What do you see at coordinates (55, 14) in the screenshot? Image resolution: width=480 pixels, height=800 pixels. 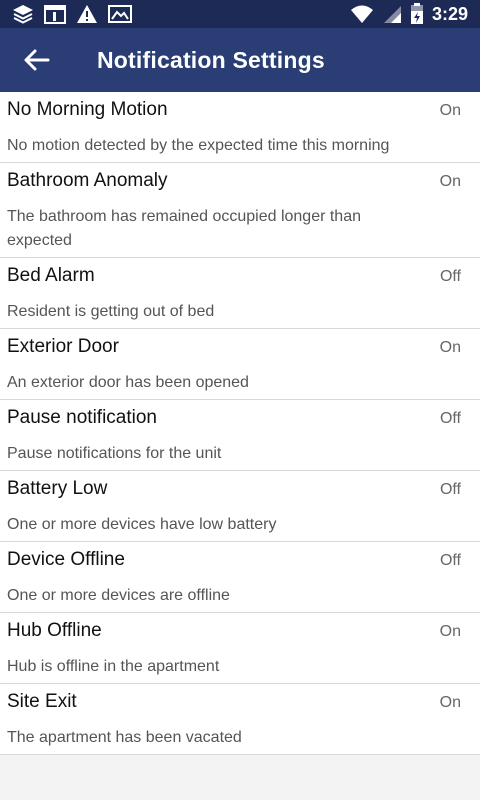 I see `calendar-icon` at bounding box center [55, 14].